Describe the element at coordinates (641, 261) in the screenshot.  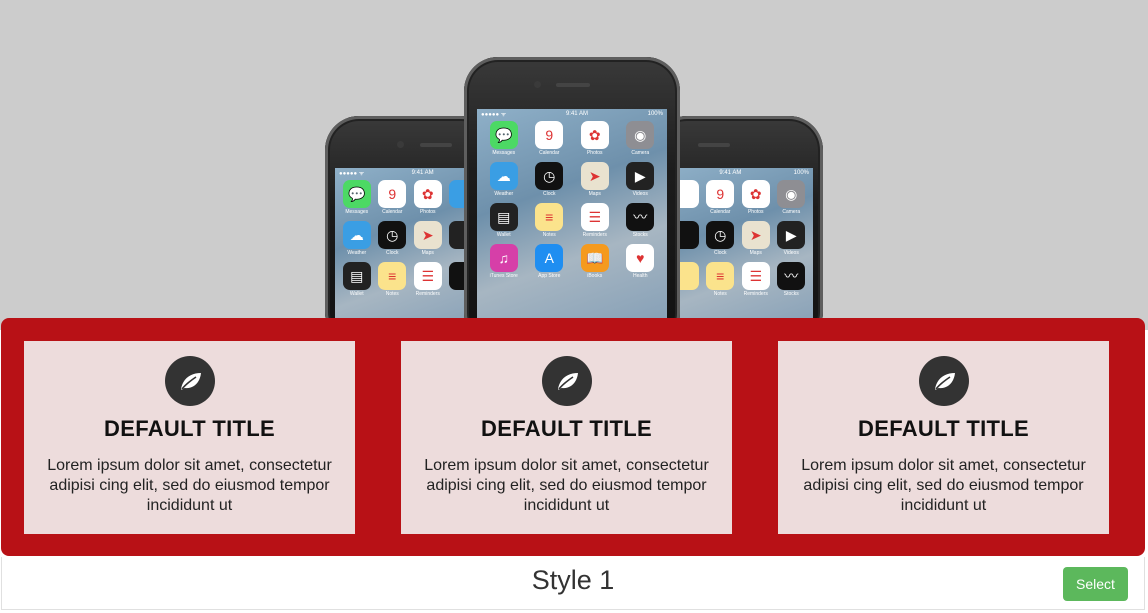
I see `app-icon-tile: ♥ Health` at that location.